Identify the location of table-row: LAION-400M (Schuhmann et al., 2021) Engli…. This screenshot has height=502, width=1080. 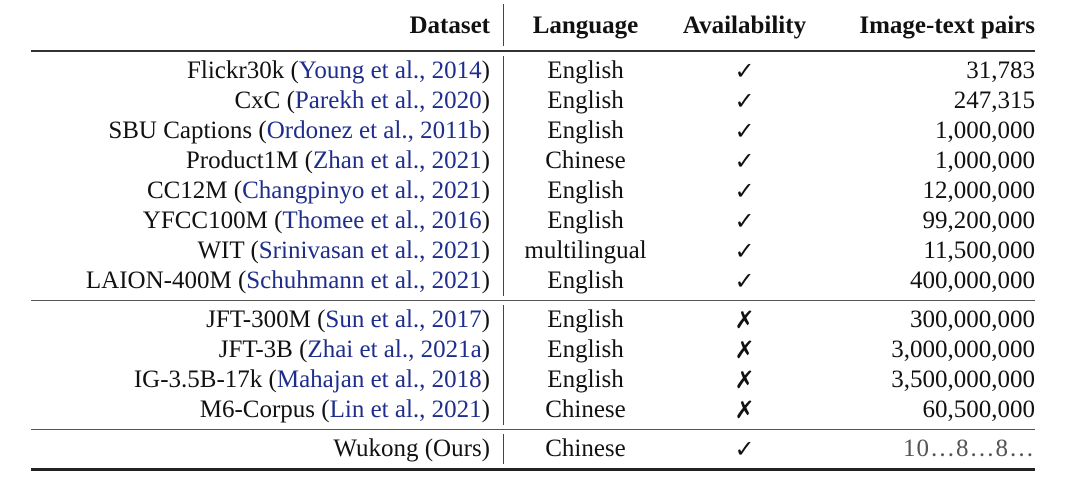
(533, 281).